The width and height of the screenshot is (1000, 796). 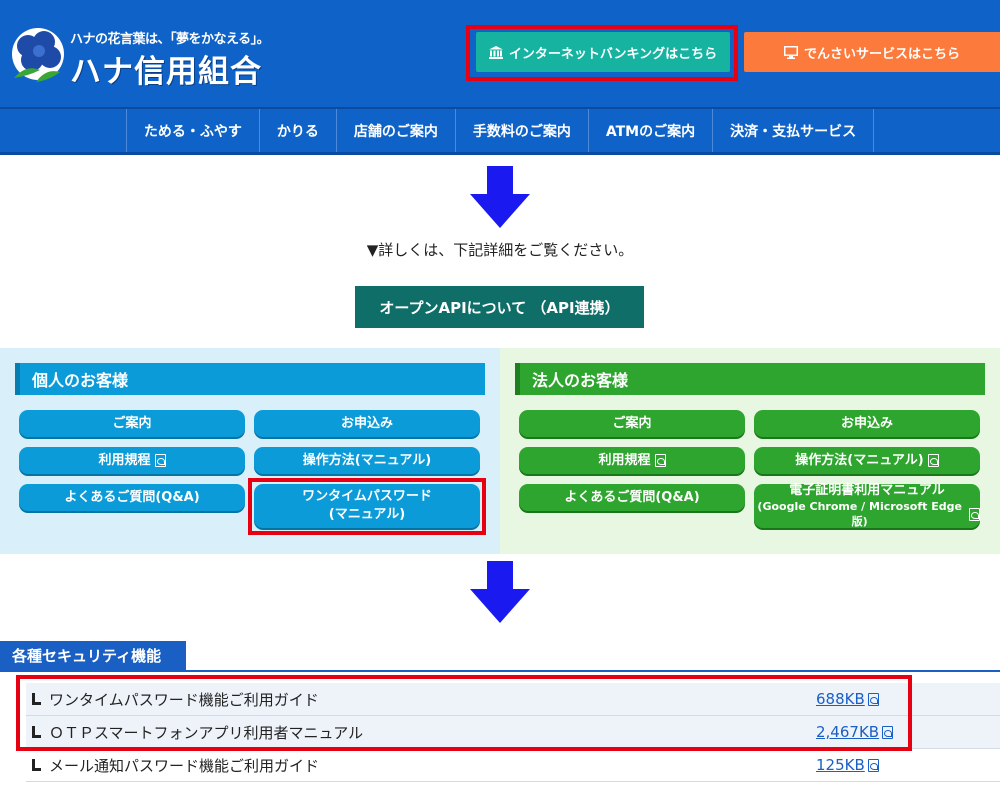 What do you see at coordinates (881, 54) in the screenshot?
I see `densai-label: でんさいサービスはこちら` at bounding box center [881, 54].